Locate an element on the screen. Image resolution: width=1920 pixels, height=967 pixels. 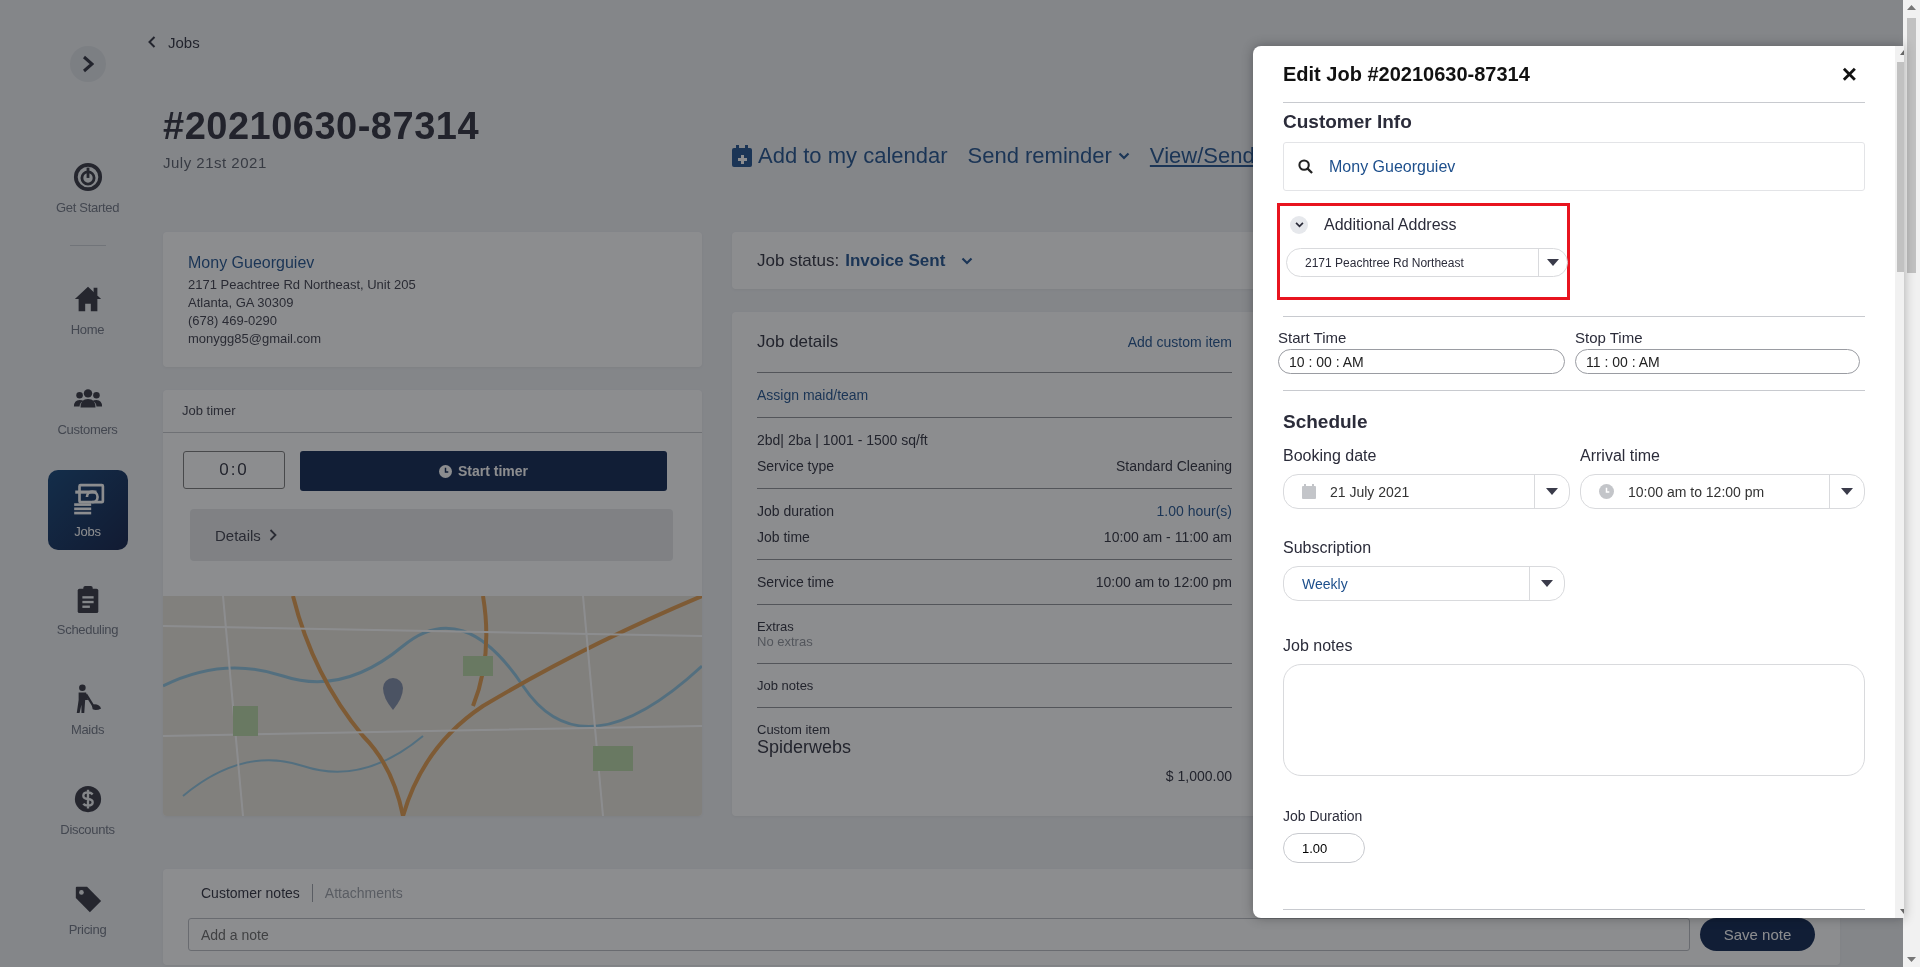
customer-name: Mony Gueorguiev is located at coordinates (432, 263).